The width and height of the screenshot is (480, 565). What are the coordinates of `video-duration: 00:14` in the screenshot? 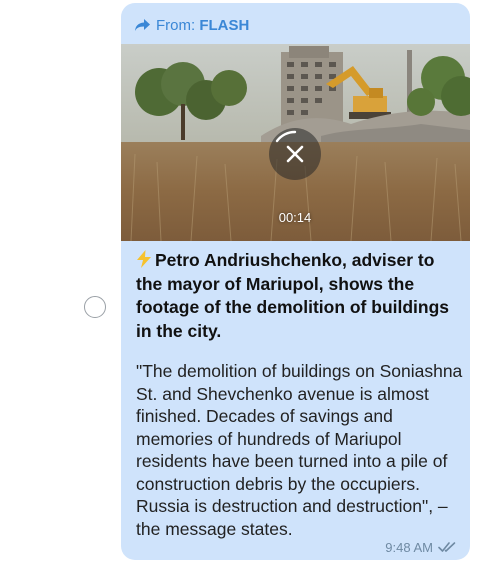 It's located at (295, 217).